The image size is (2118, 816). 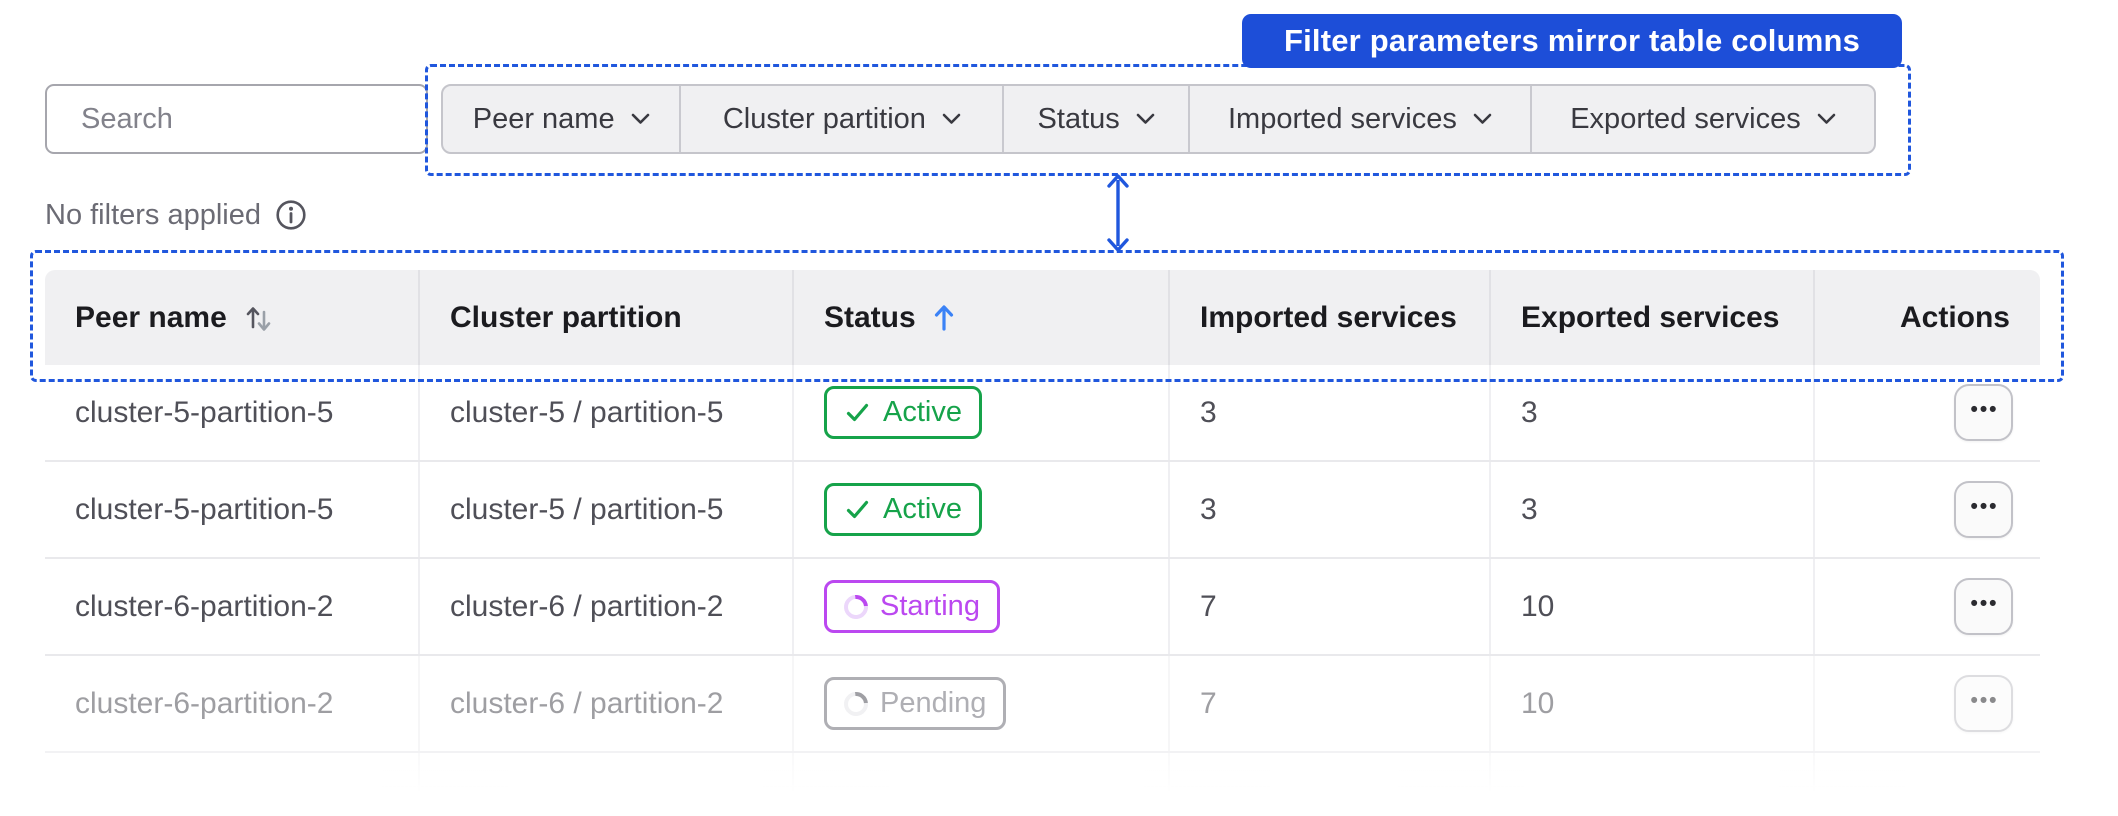 What do you see at coordinates (269, 119) in the screenshot?
I see `search-input` at bounding box center [269, 119].